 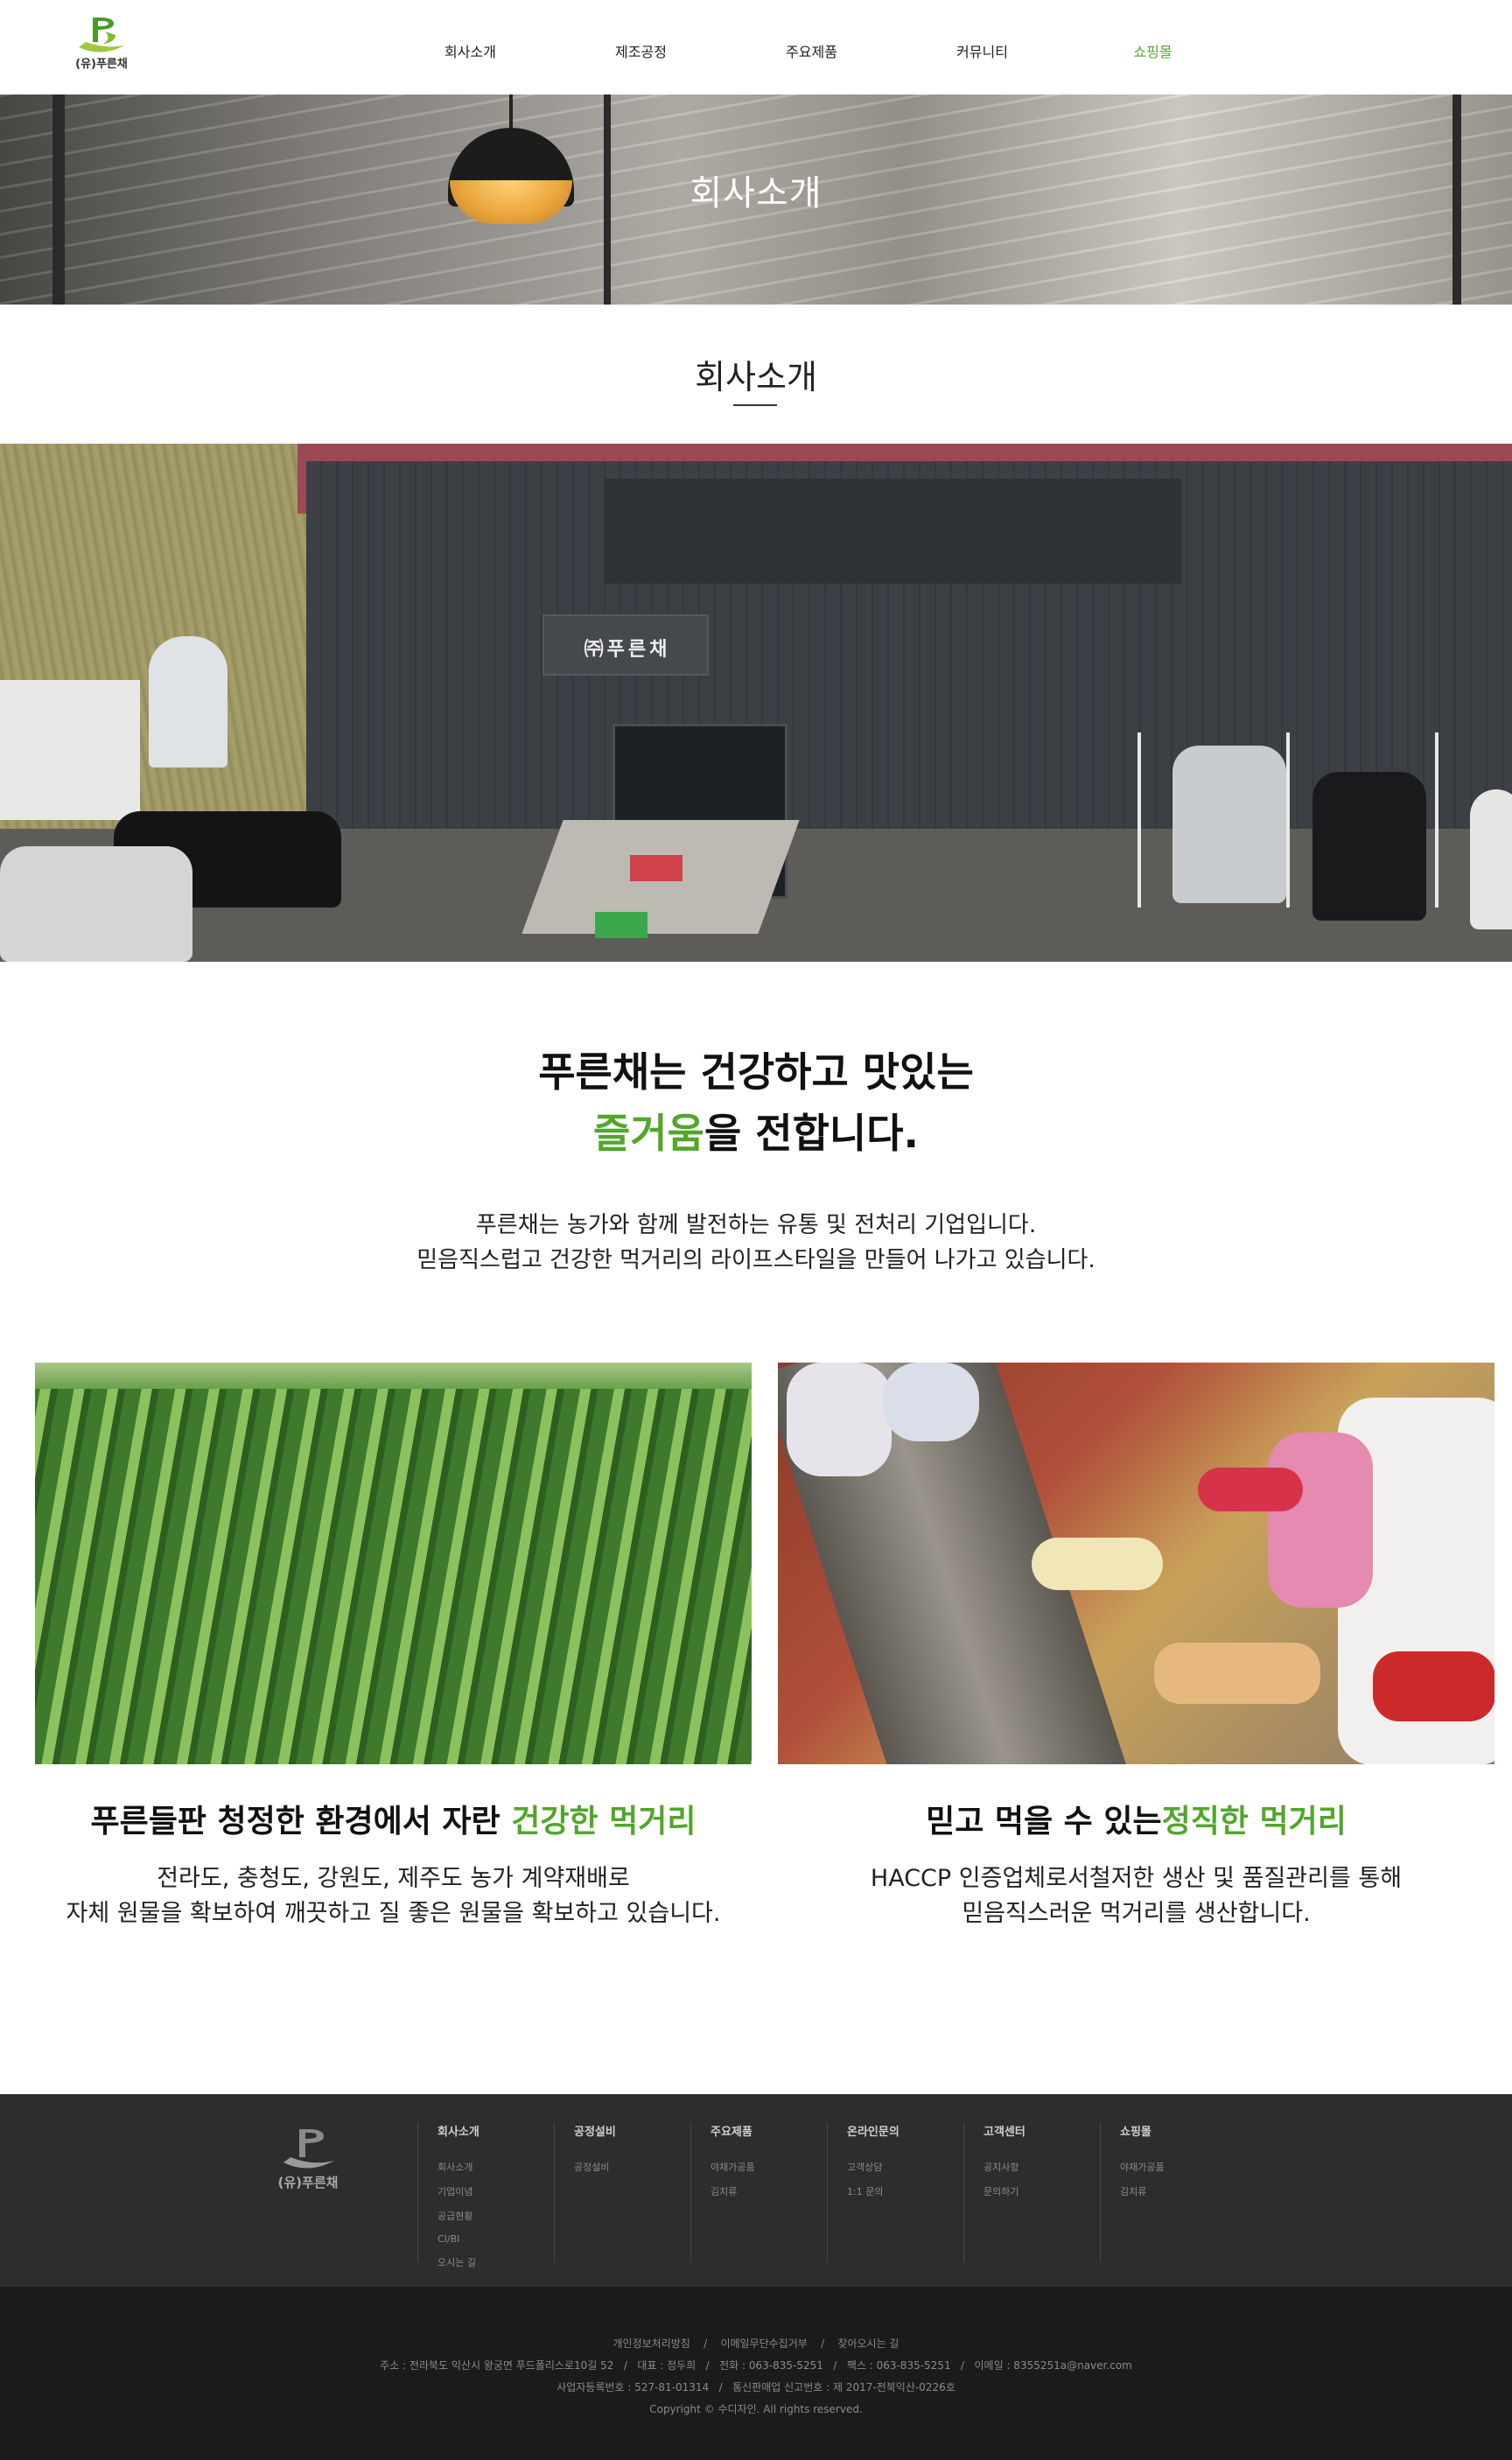 What do you see at coordinates (393, 1878) in the screenshot?
I see `card-desc-line: 전라도, 충청도, 강원도, 제주도 농가 계약재배로` at bounding box center [393, 1878].